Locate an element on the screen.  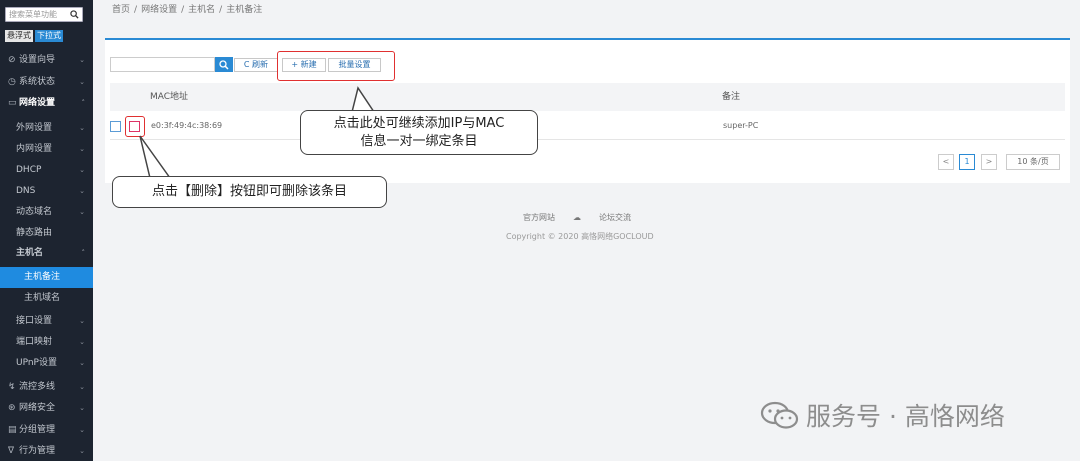
callout-delete: 点击【删除】按钮即可删除该条目 is located at coordinates (249, 192).